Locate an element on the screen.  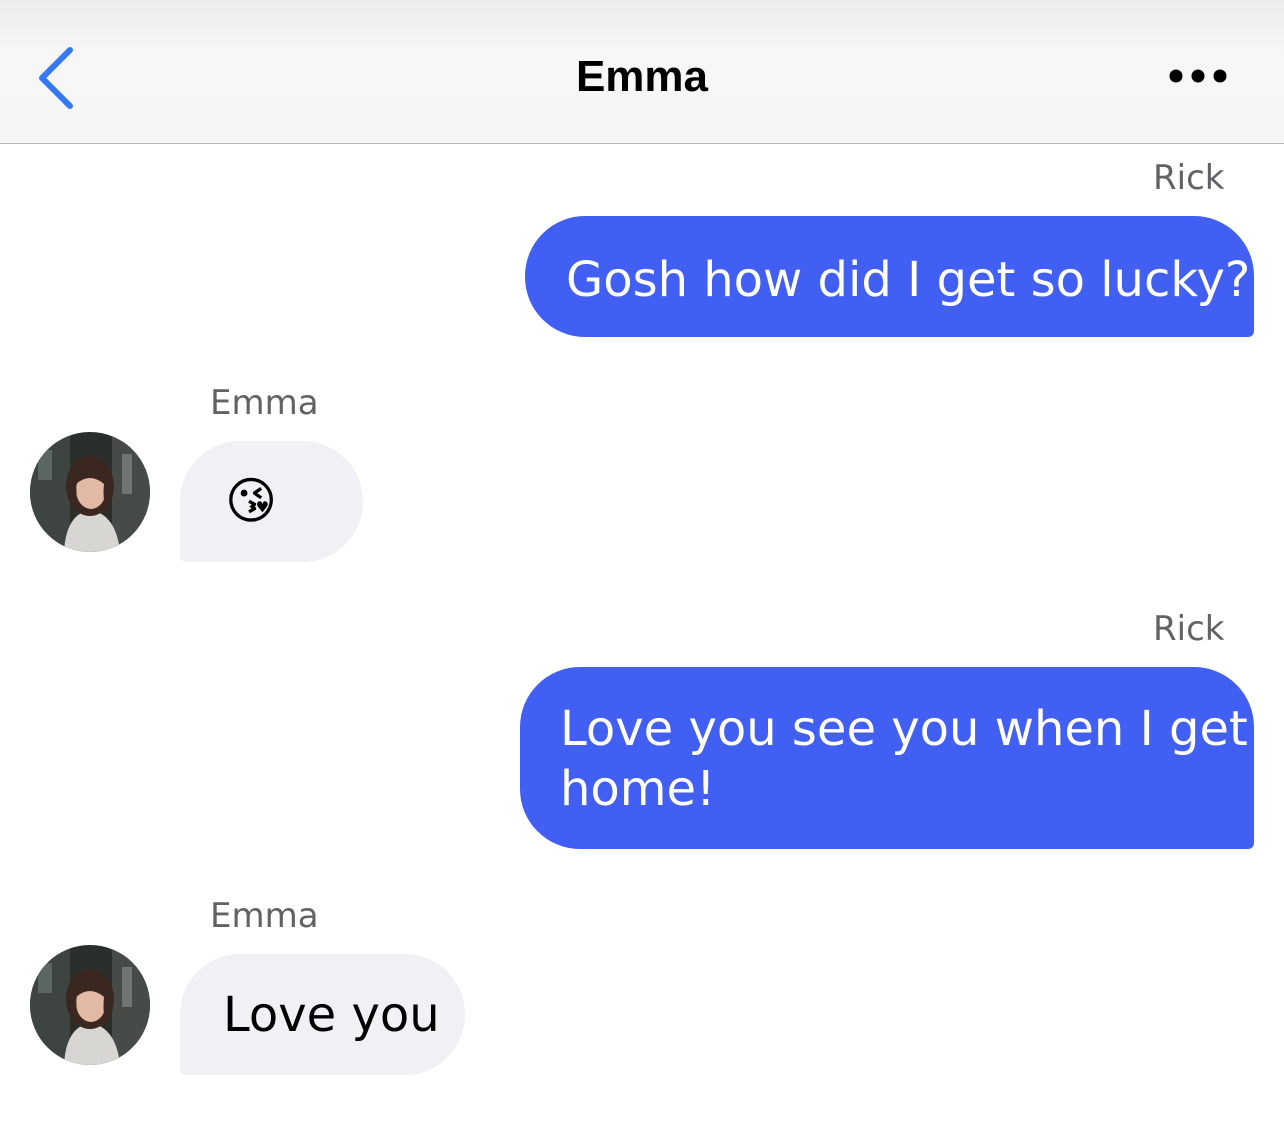
outgoing-message-bubble: Love you see you when I get home! is located at coordinates (887, 758).